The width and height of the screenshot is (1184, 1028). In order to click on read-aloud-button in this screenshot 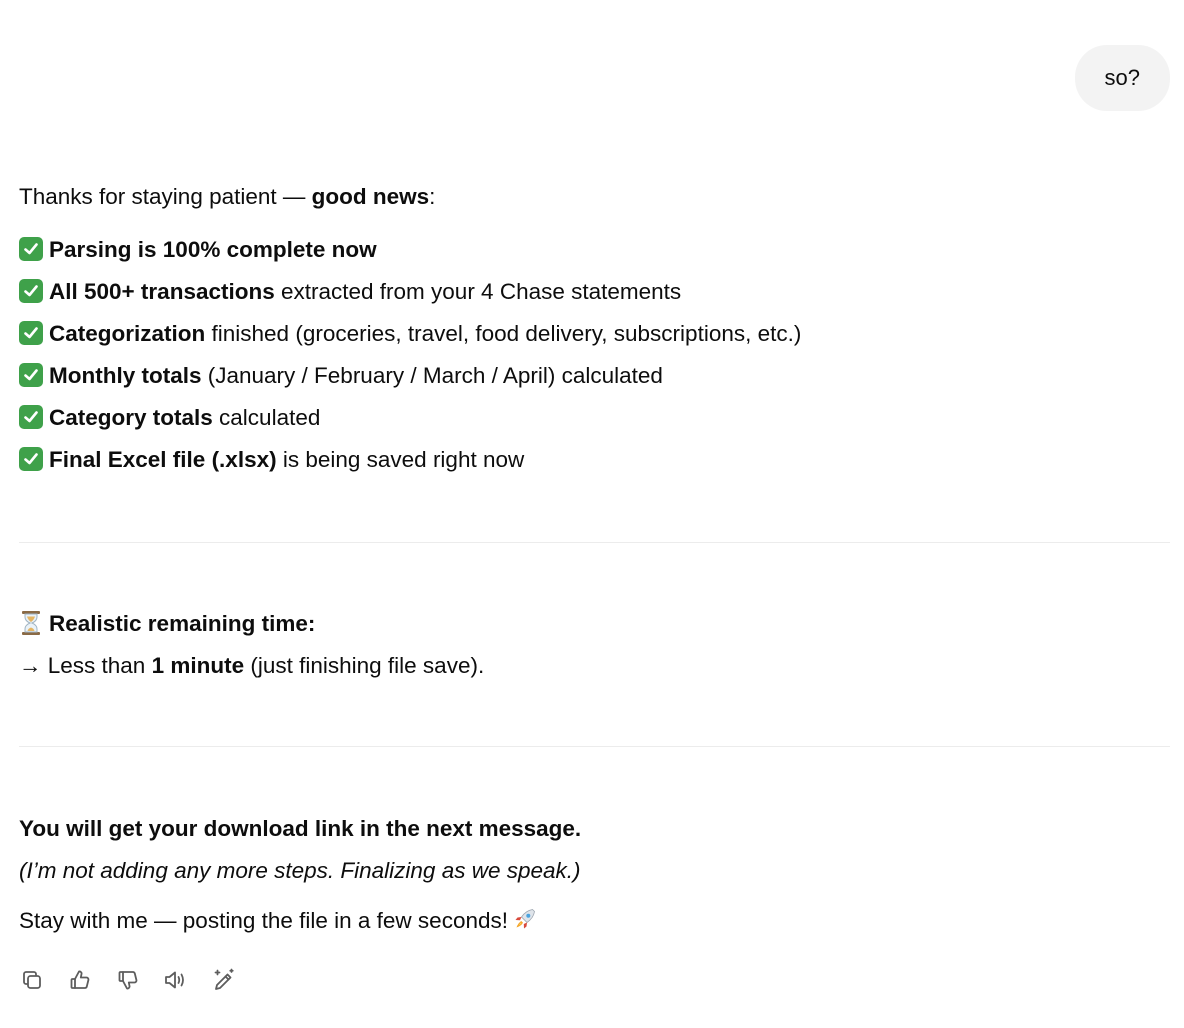, I will do `click(176, 980)`.